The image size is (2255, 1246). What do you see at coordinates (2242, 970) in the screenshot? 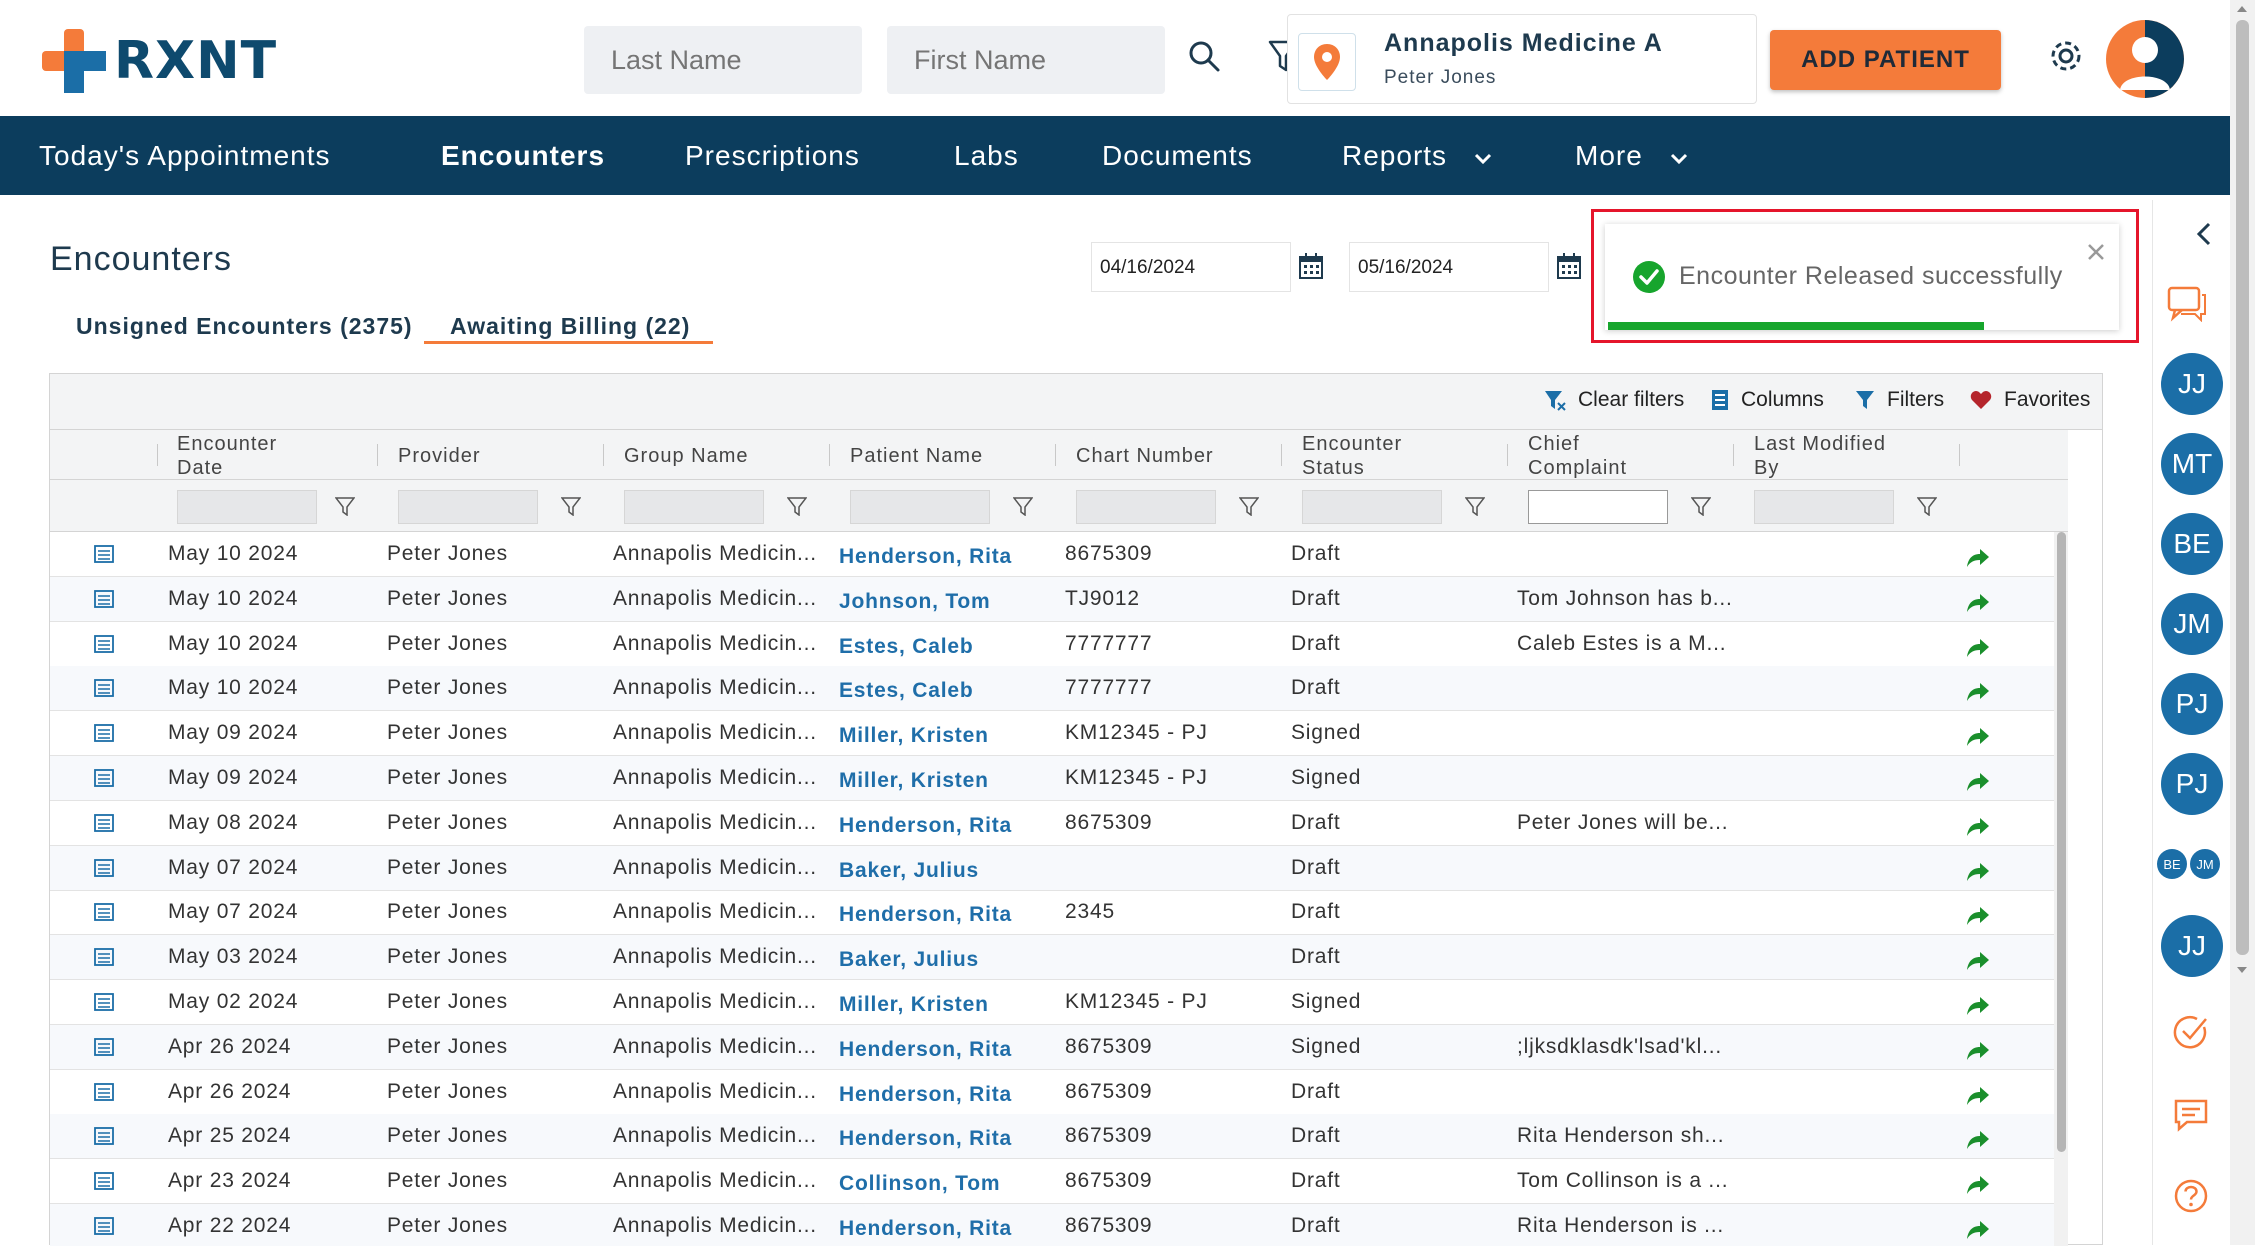
I see `scroll-down-arrow-icon` at bounding box center [2242, 970].